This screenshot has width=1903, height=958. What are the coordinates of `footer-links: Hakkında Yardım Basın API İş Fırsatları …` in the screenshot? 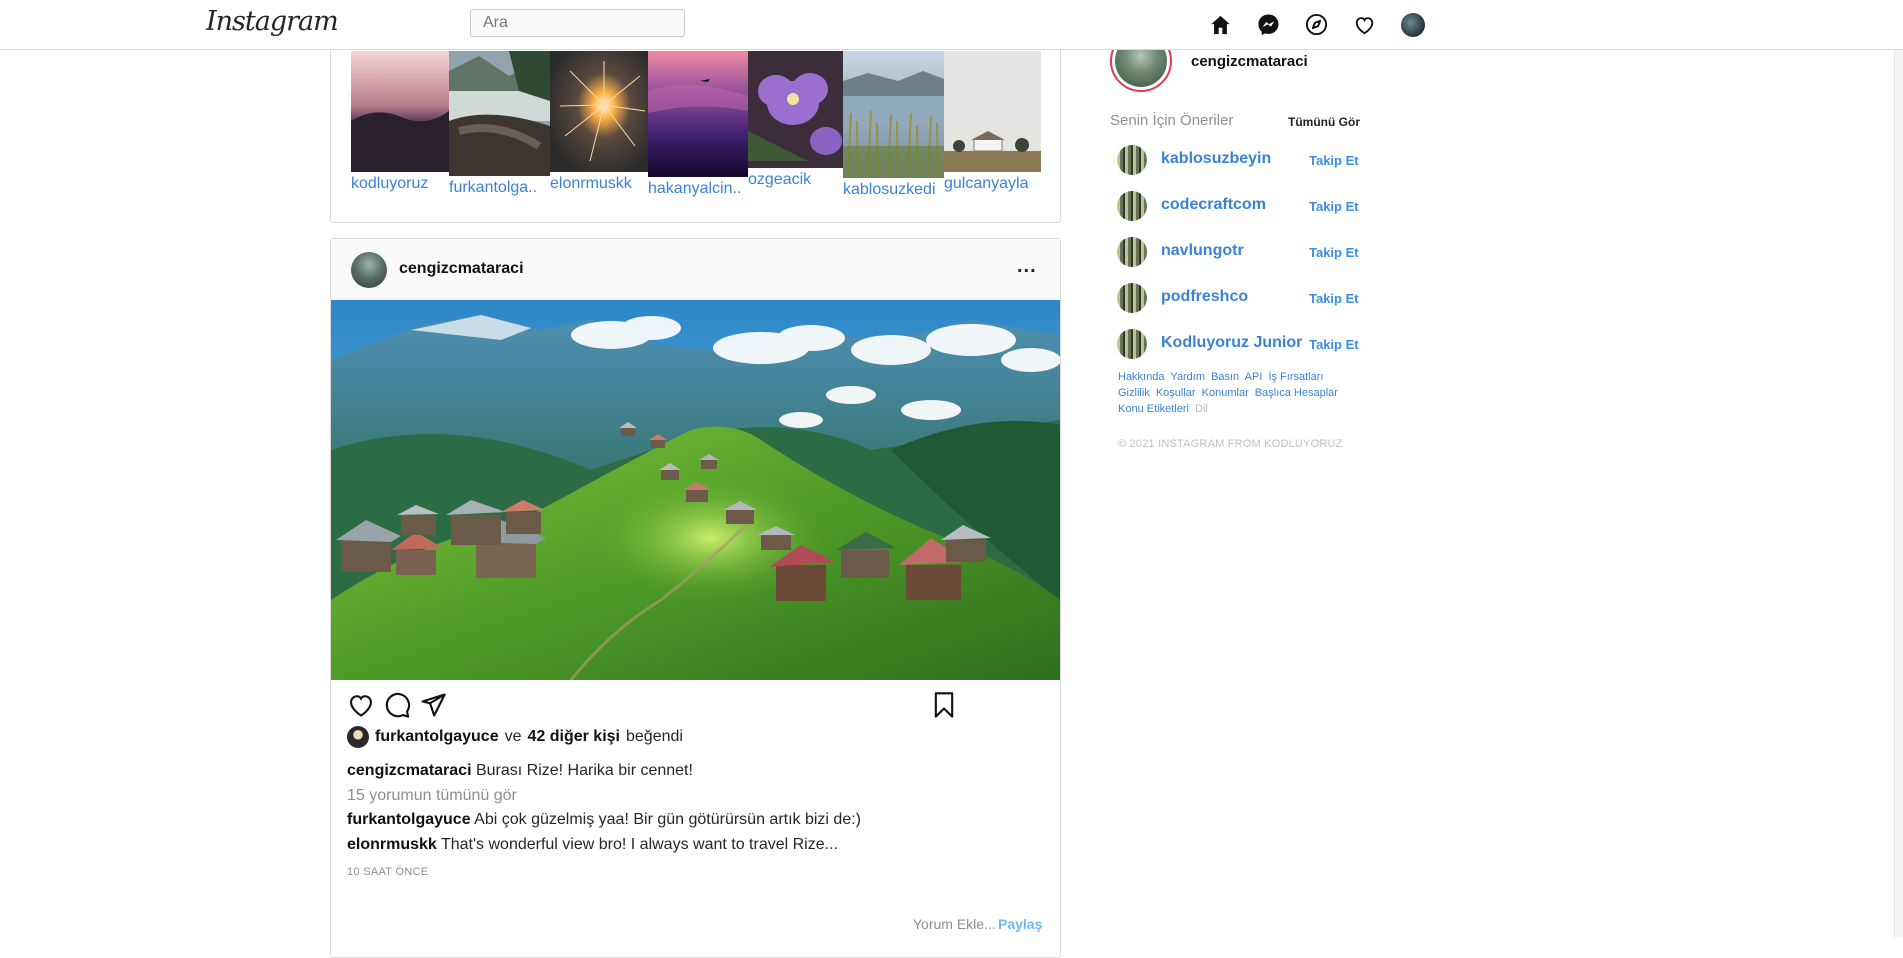 It's located at (1230, 393).